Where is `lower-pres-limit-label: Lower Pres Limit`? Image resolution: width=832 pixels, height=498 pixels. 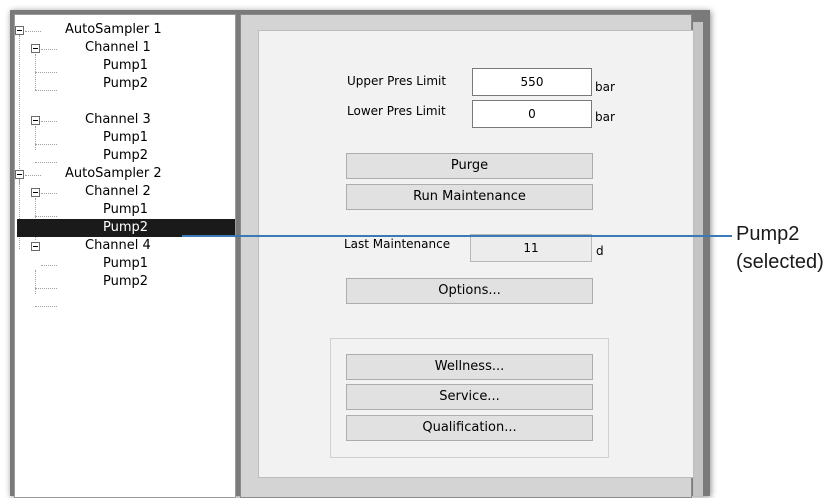
lower-pres-limit-label: Lower Pres Limit is located at coordinates (396, 111).